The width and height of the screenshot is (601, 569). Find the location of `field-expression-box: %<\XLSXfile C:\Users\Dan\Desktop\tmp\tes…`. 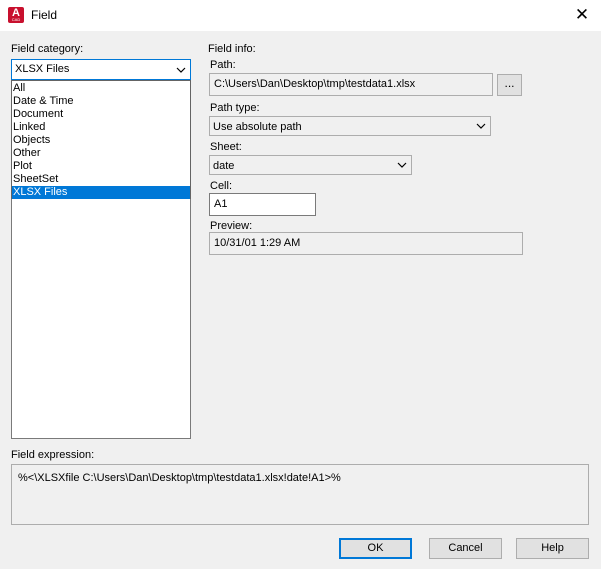

field-expression-box: %<\XLSXfile C:\Users\Dan\Desktop\tmp\tes… is located at coordinates (300, 494).